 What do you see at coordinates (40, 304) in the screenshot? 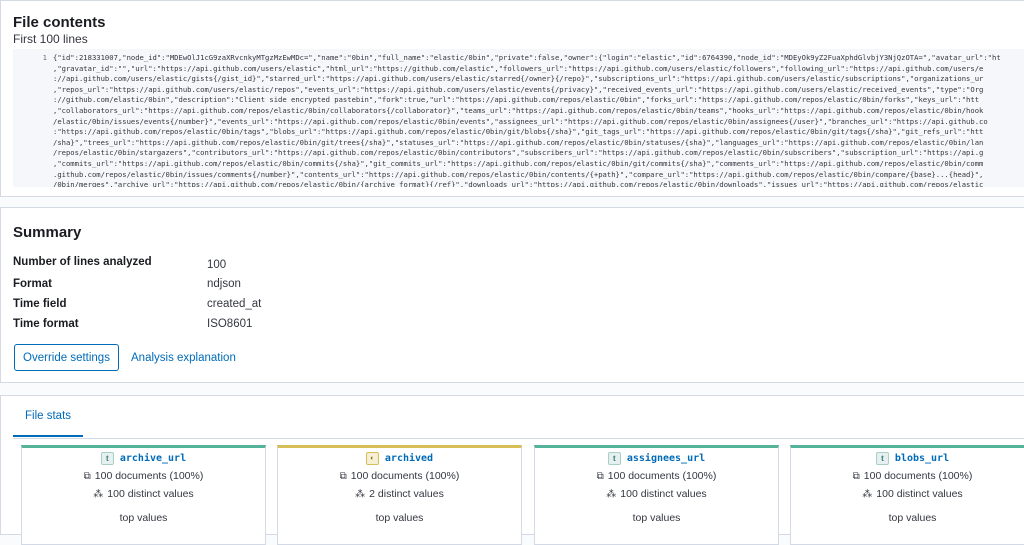
I see `summary-label: Time field` at bounding box center [40, 304].